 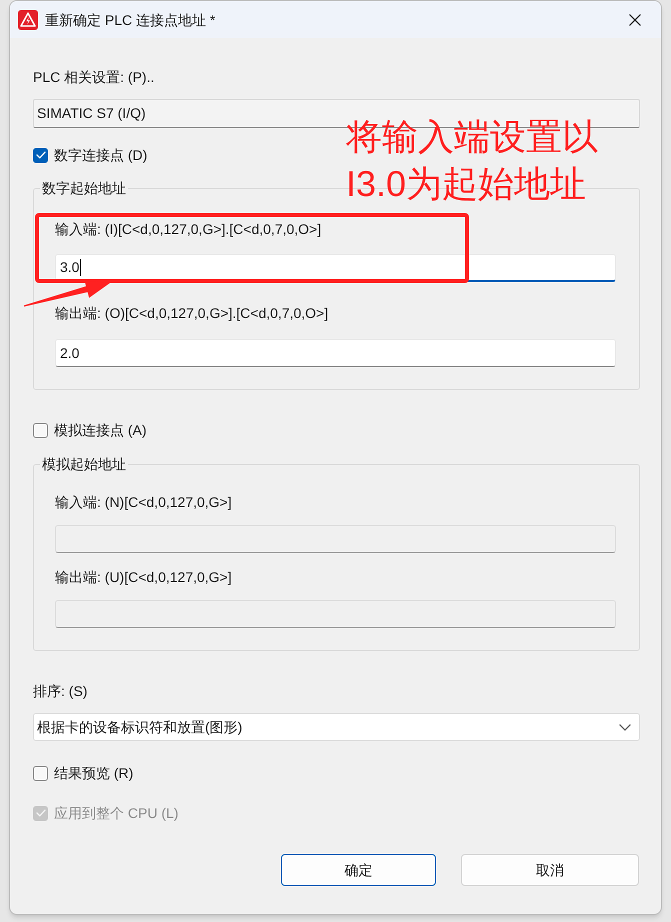 What do you see at coordinates (101, 155) in the screenshot?
I see `checkbox-label: 数字连接点 (D)` at bounding box center [101, 155].